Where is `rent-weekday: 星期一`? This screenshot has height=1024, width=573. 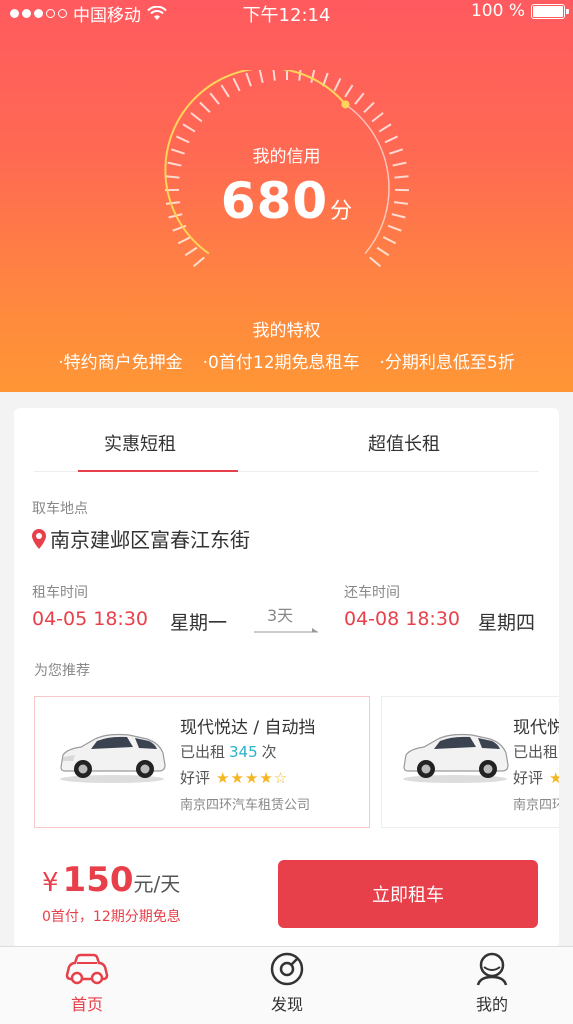 rent-weekday: 星期一 is located at coordinates (199, 623).